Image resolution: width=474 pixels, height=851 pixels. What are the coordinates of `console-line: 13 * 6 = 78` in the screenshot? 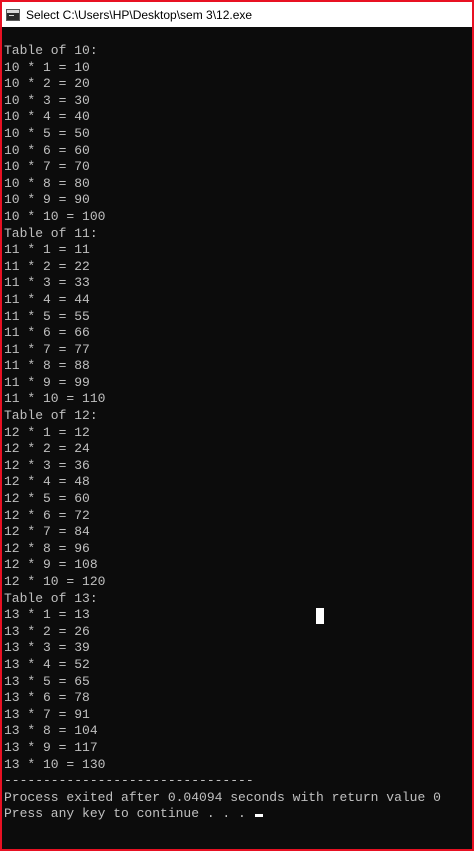 It's located at (47, 698).